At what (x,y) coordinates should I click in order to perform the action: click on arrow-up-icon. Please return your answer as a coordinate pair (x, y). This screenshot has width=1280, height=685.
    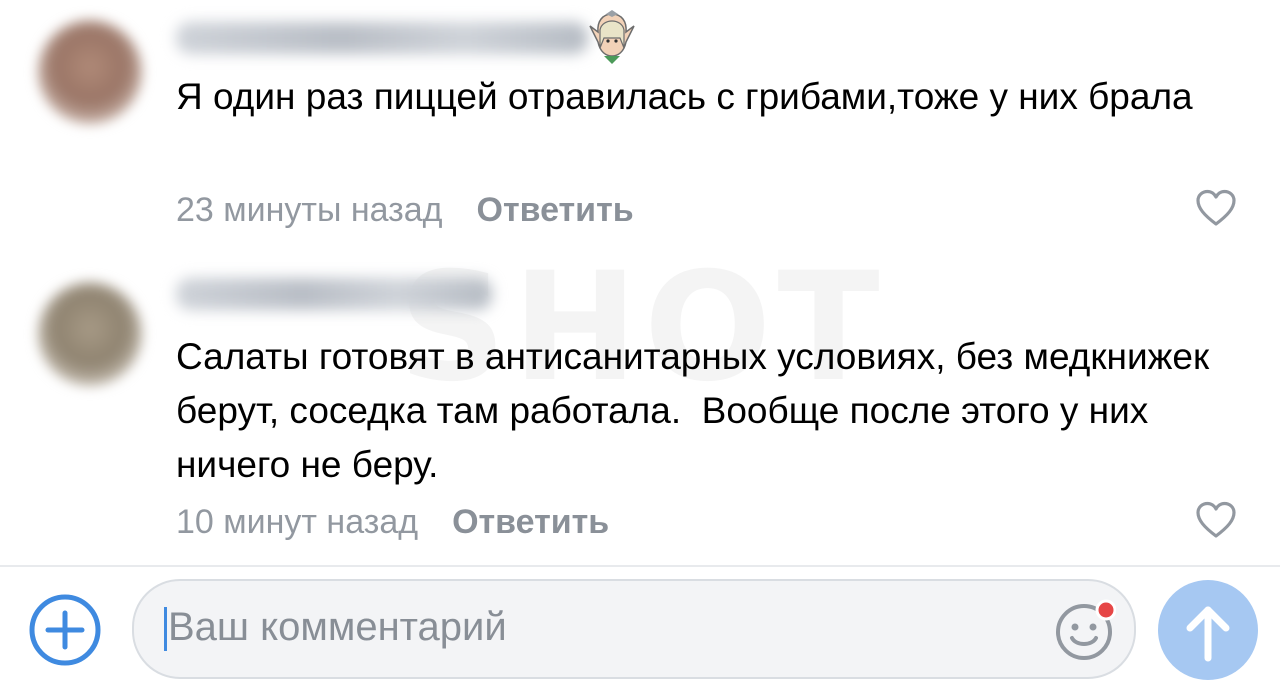
    Looking at the image, I should click on (1208, 634).